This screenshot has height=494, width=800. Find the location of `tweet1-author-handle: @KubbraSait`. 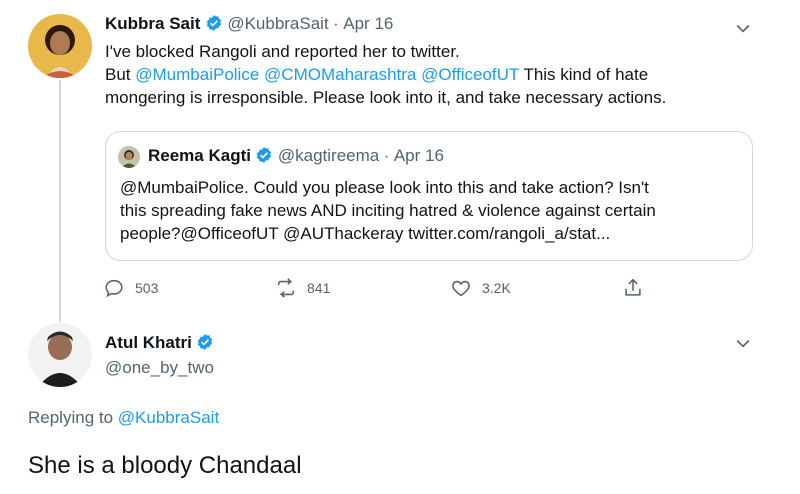

tweet1-author-handle: @KubbraSait is located at coordinates (277, 23).